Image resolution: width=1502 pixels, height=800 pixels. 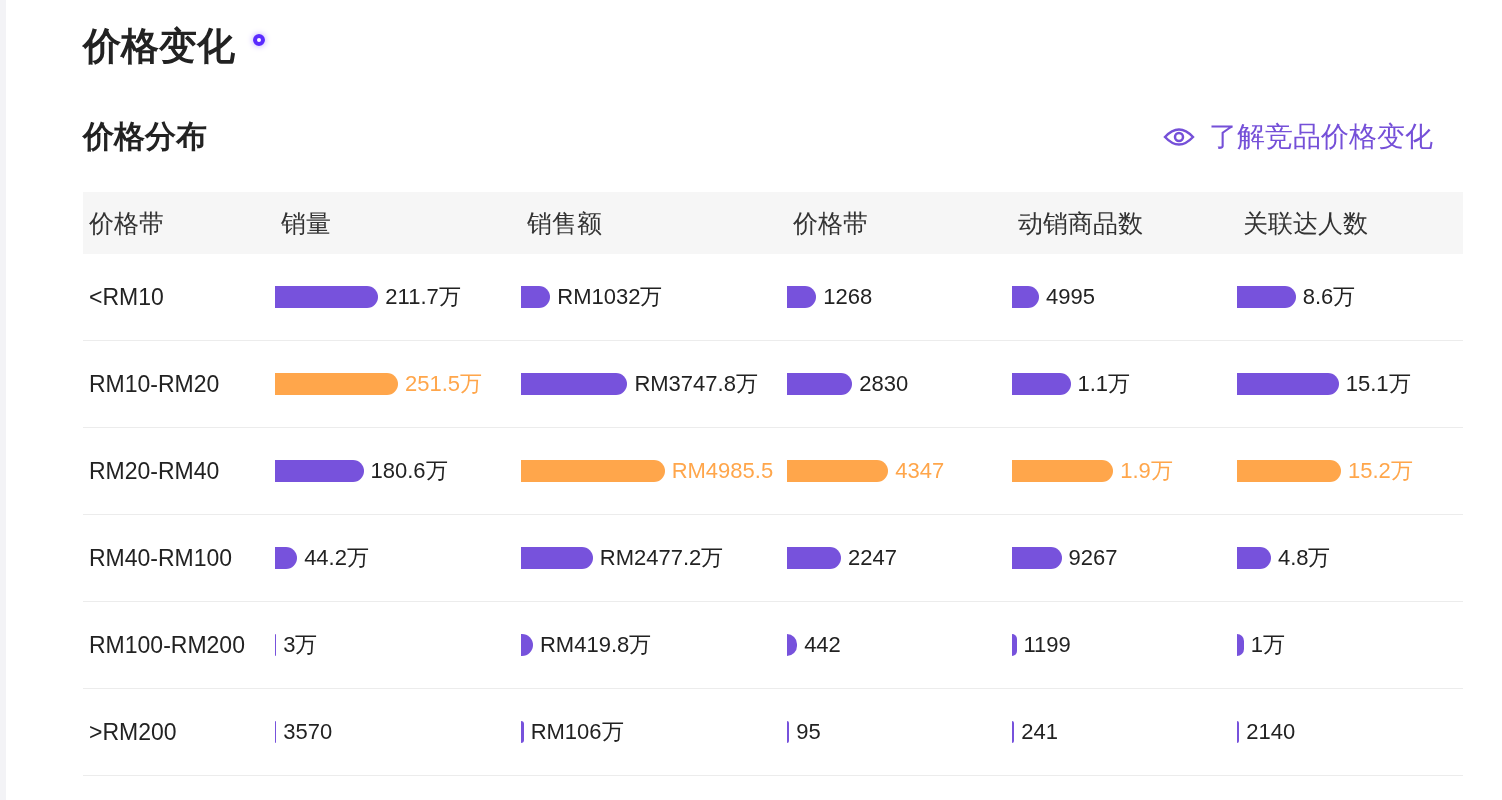 What do you see at coordinates (132, 731) in the screenshot?
I see `price-band-label: >RM200` at bounding box center [132, 731].